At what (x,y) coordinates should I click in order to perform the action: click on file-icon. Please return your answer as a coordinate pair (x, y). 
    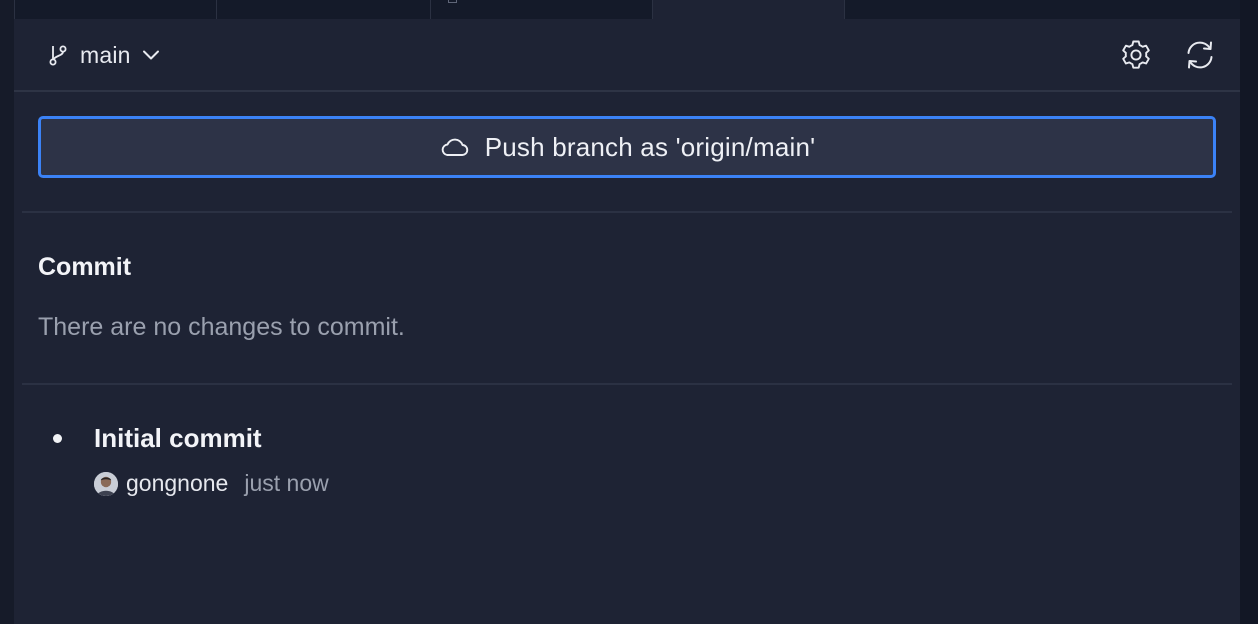
    Looking at the image, I should click on (452, 1).